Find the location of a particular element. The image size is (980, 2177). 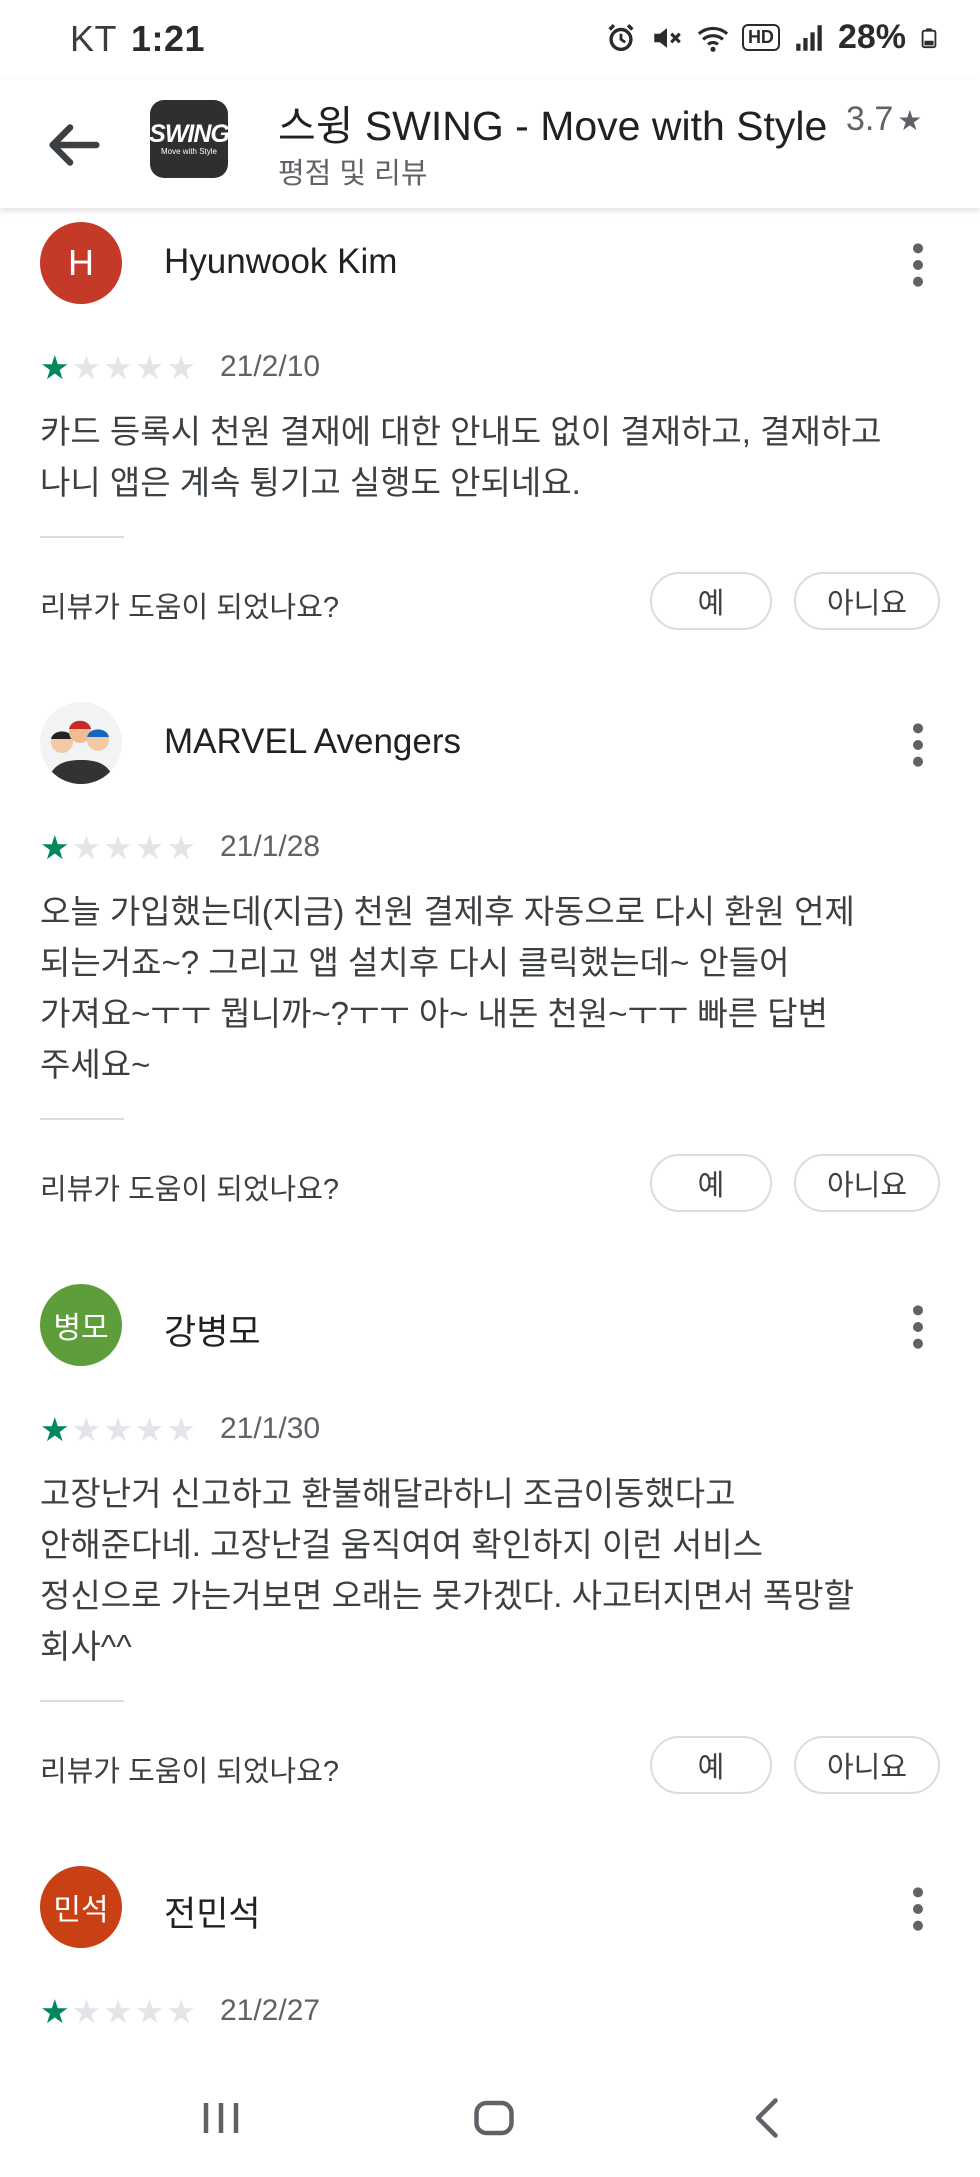

system-nav-bar is located at coordinates (490, 2118).